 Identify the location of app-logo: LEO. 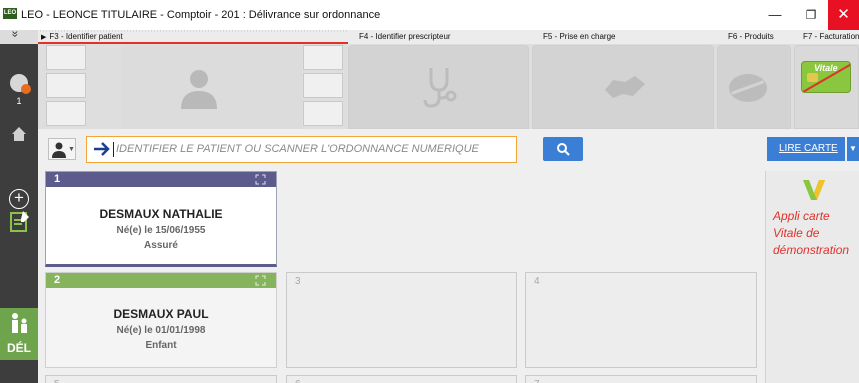
(10, 13).